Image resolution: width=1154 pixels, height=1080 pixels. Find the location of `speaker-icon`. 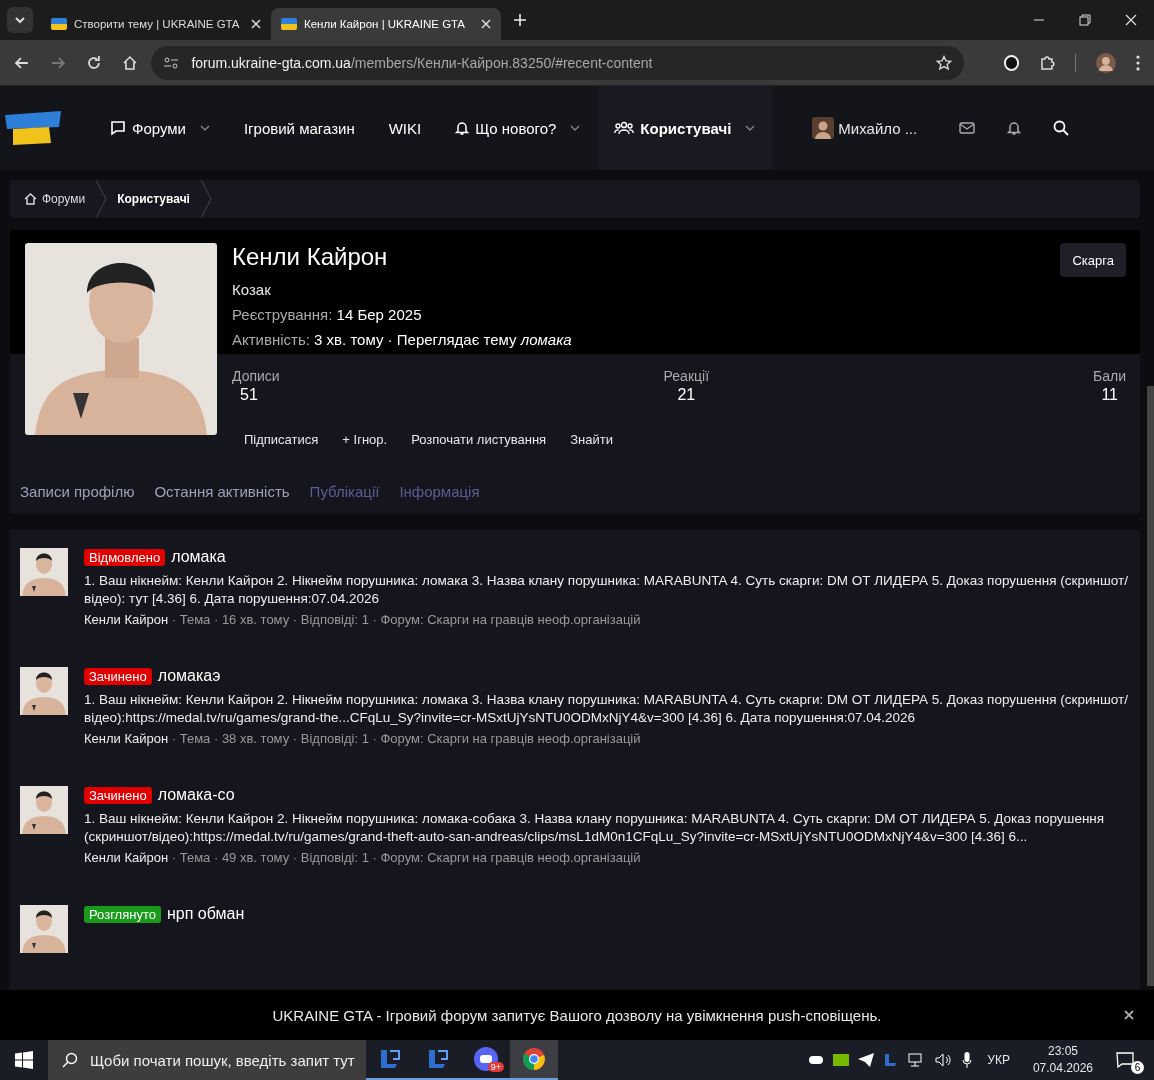

speaker-icon is located at coordinates (944, 1060).